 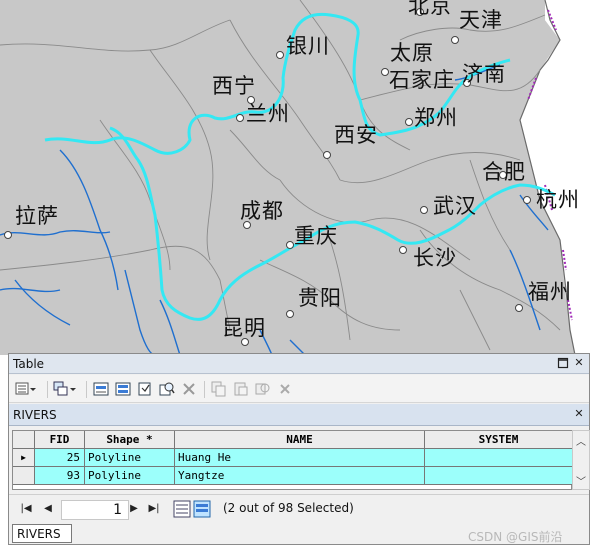 I want to click on city-label: 太原, so click(x=412, y=53).